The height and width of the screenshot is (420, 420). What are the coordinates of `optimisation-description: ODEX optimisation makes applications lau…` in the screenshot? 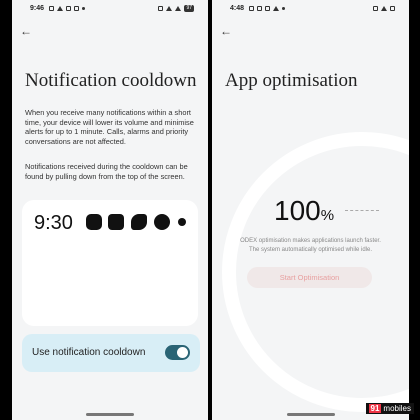 It's located at (310, 241).